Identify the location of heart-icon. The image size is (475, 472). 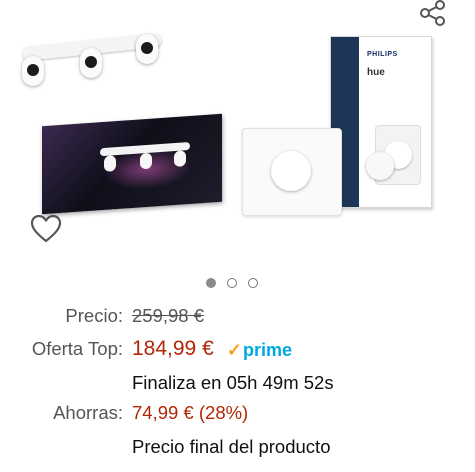
(46, 229).